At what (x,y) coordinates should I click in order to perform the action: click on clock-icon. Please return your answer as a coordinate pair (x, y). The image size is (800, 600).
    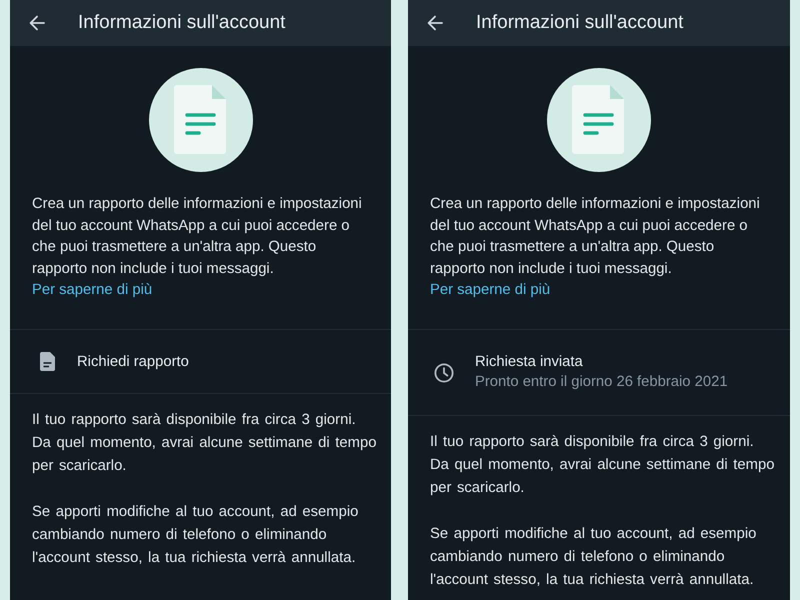
    Looking at the image, I should click on (444, 372).